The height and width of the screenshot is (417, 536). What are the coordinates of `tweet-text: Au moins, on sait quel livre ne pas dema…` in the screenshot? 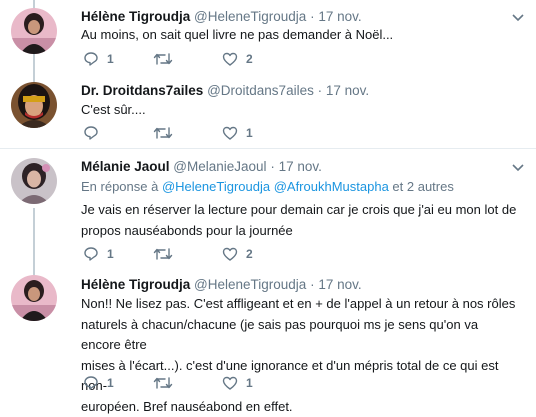 It's located at (301, 35).